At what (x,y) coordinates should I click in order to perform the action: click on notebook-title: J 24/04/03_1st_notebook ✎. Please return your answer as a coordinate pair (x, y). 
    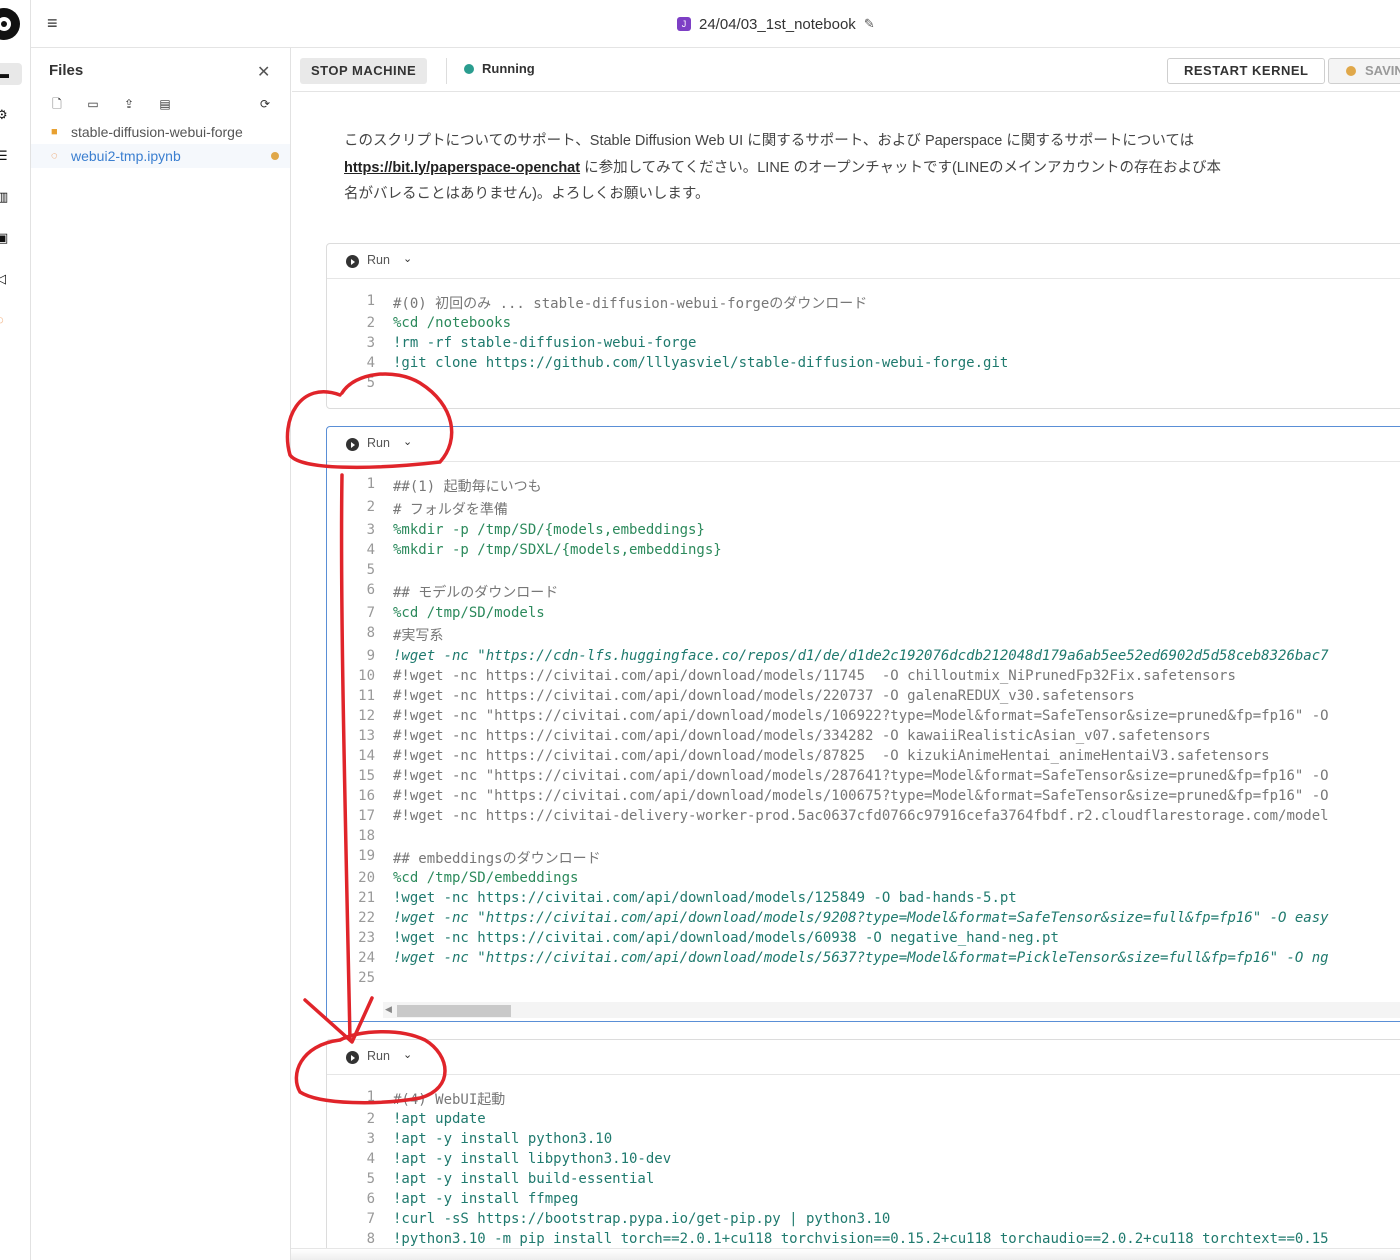
    Looking at the image, I should click on (776, 24).